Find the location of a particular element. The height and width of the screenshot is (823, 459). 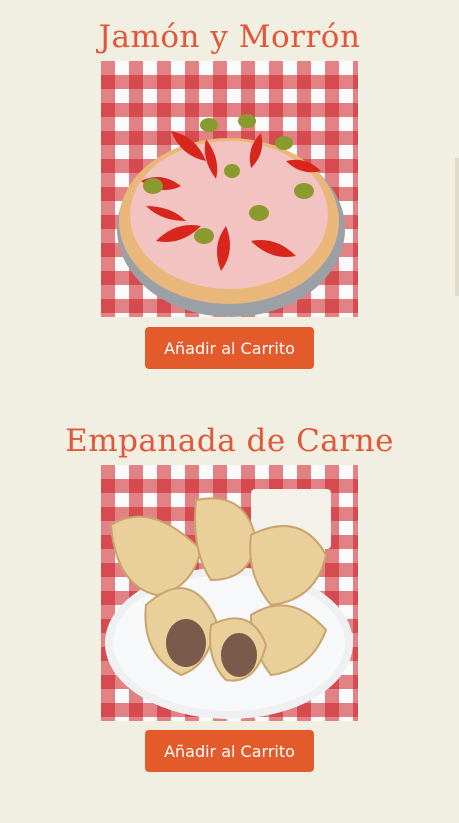

pizza-image is located at coordinates (231, 215).